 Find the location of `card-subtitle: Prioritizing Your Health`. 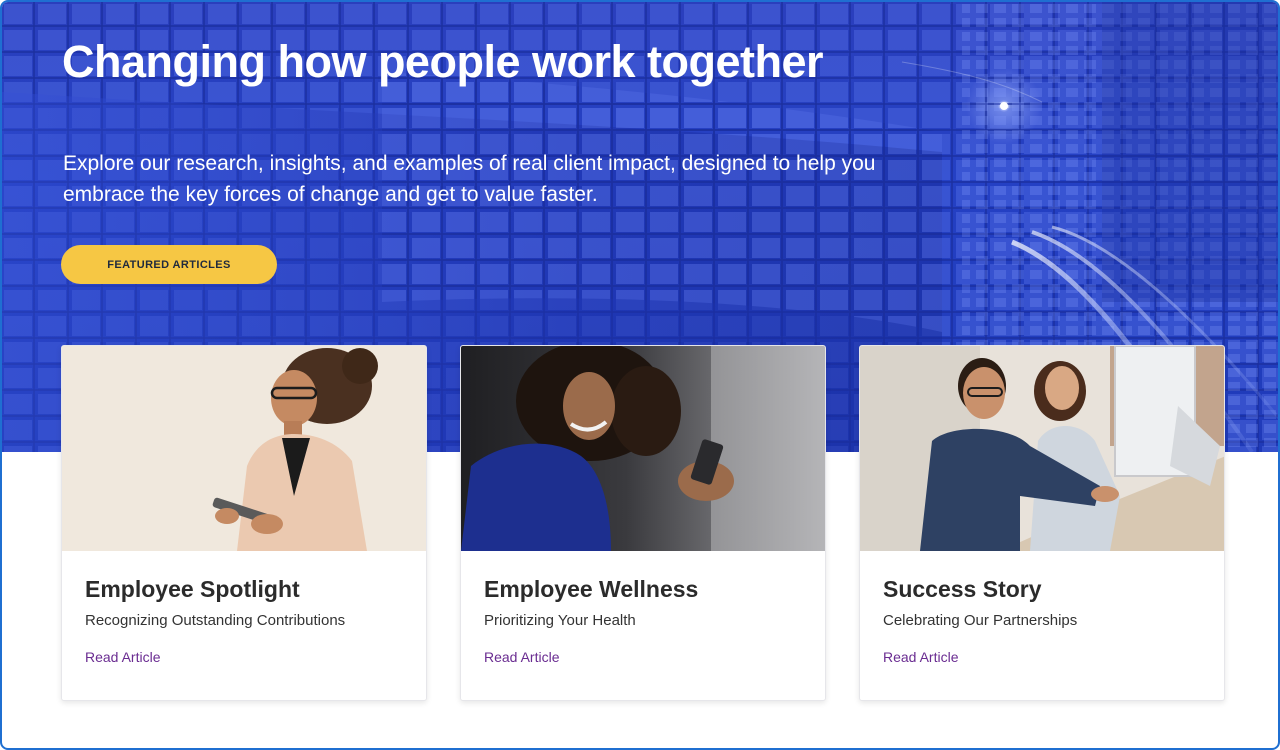

card-subtitle: Prioritizing Your Health is located at coordinates (560, 620).